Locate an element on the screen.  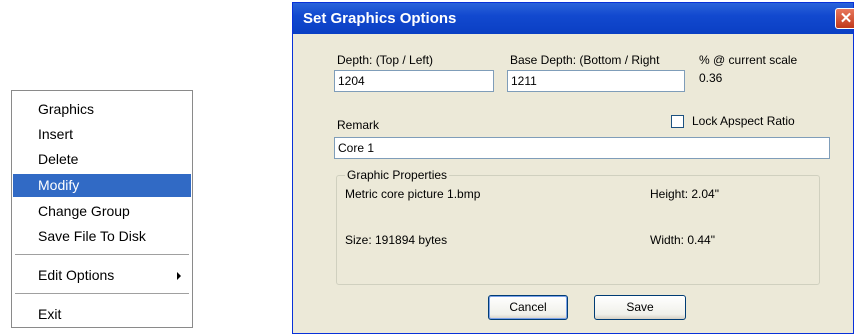
close-button: ✕ is located at coordinates (844, 18).